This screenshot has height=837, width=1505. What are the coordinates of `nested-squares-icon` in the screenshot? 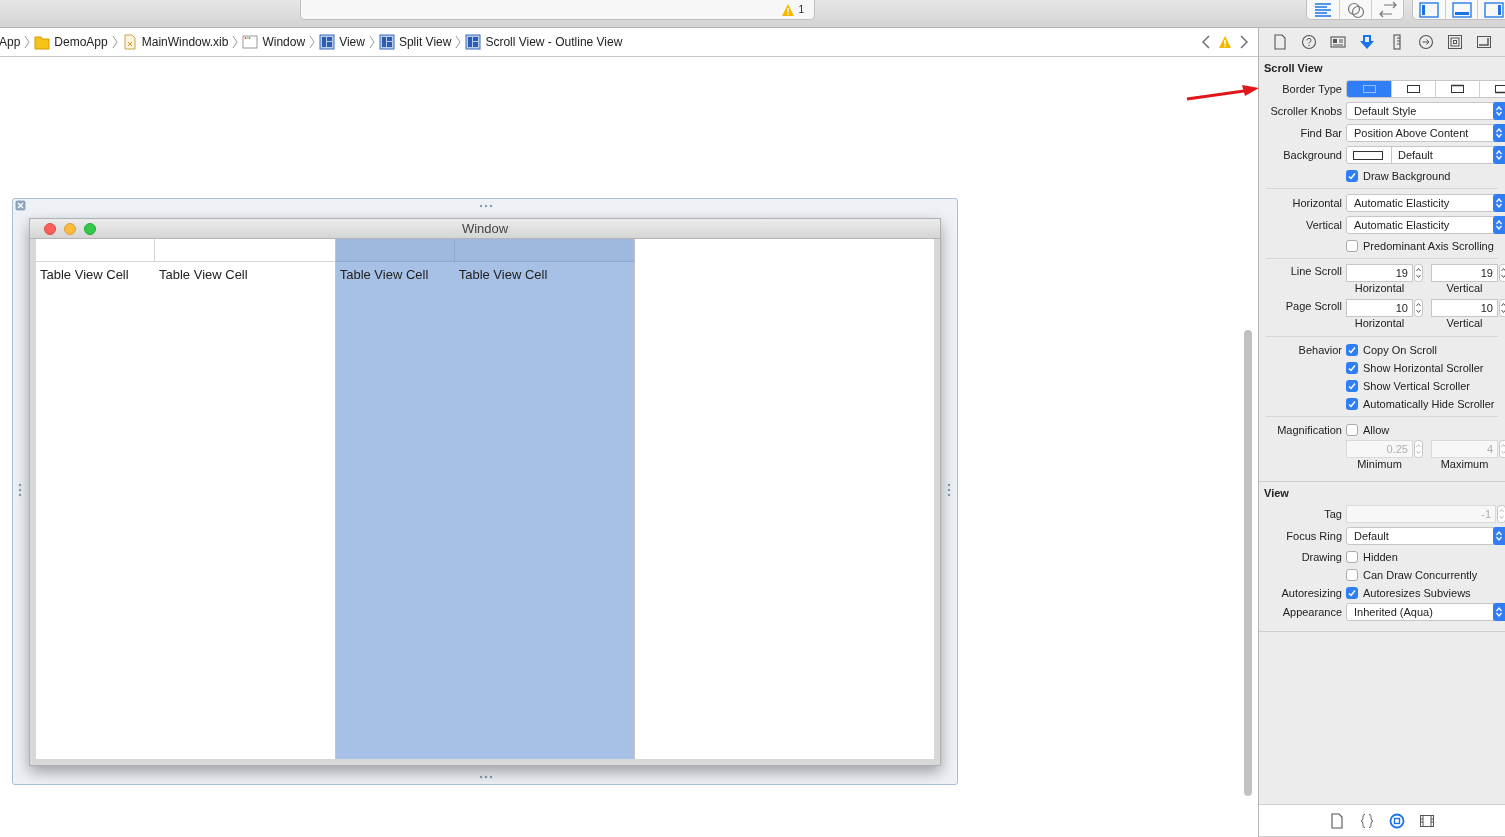 It's located at (1455, 42).